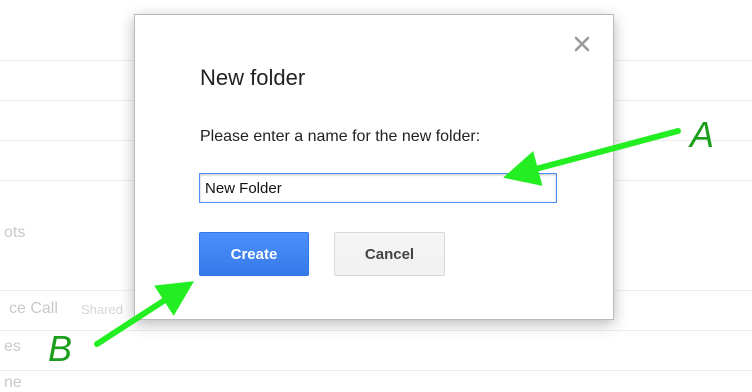 Image resolution: width=752 pixels, height=392 pixels. I want to click on list-item: es, so click(12, 346).